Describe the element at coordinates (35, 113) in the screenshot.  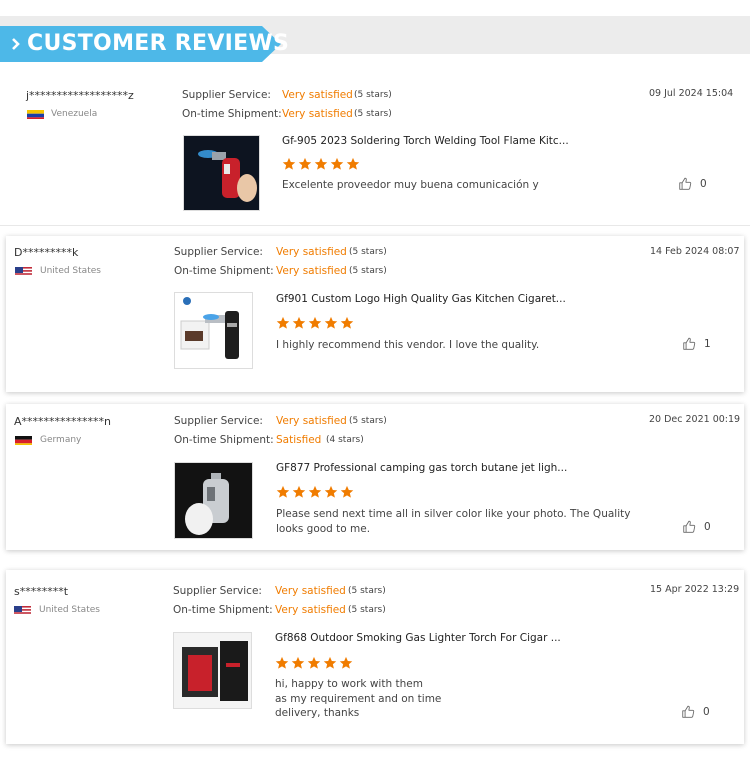
I see `venezuela-flag-icon` at that location.